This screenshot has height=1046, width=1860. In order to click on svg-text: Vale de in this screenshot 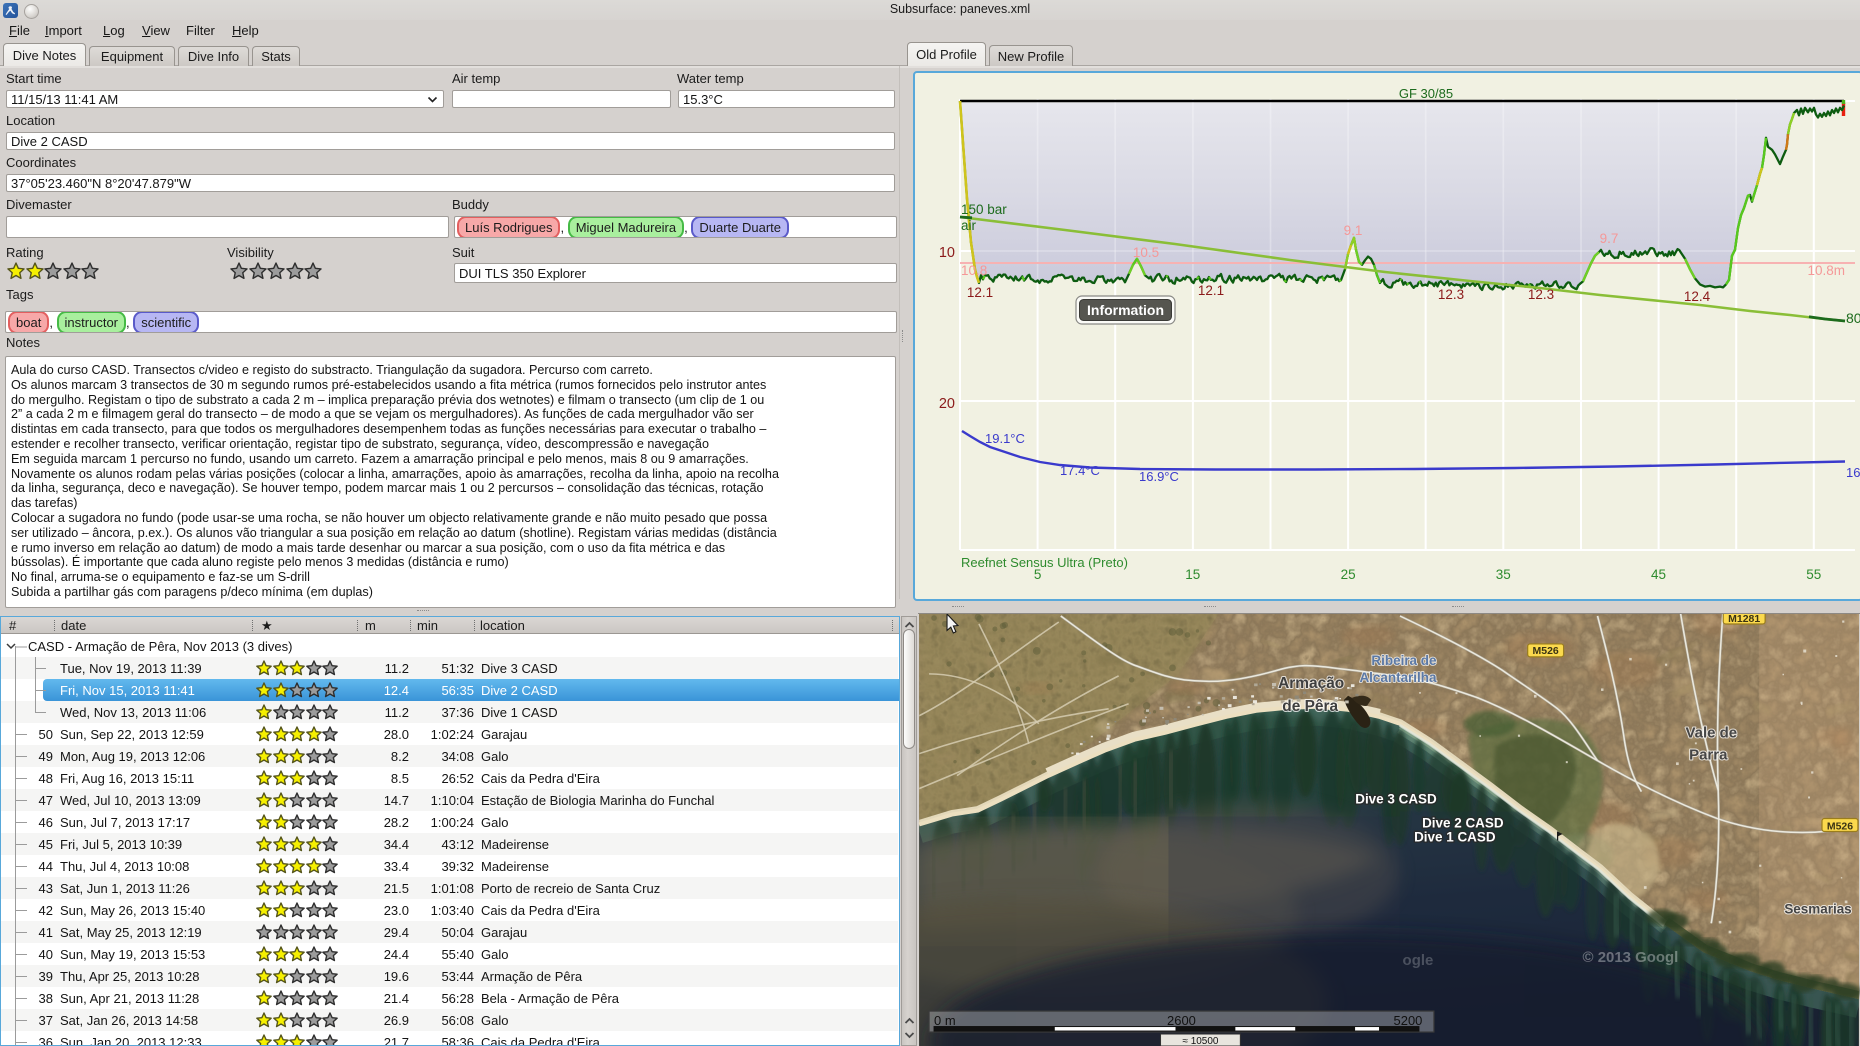, I will do `click(1711, 733)`.